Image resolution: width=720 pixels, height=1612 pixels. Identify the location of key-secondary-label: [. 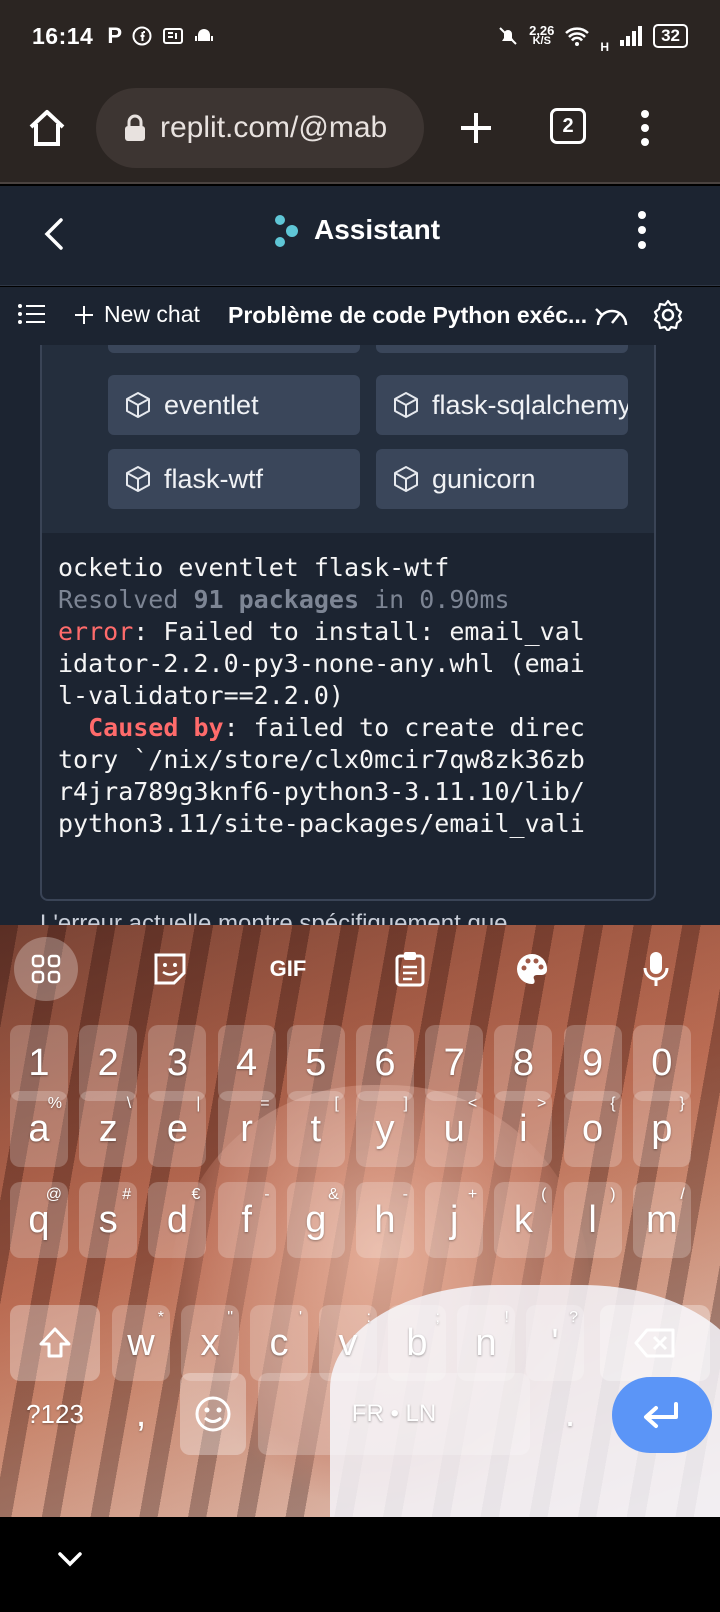
(336, 1103).